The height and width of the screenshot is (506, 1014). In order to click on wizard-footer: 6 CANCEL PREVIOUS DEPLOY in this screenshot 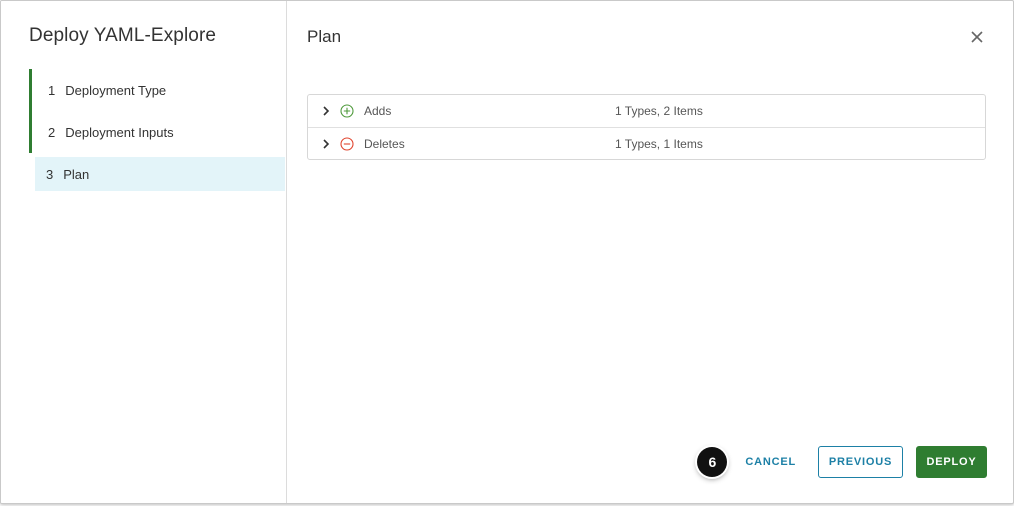, I will do `click(842, 462)`.